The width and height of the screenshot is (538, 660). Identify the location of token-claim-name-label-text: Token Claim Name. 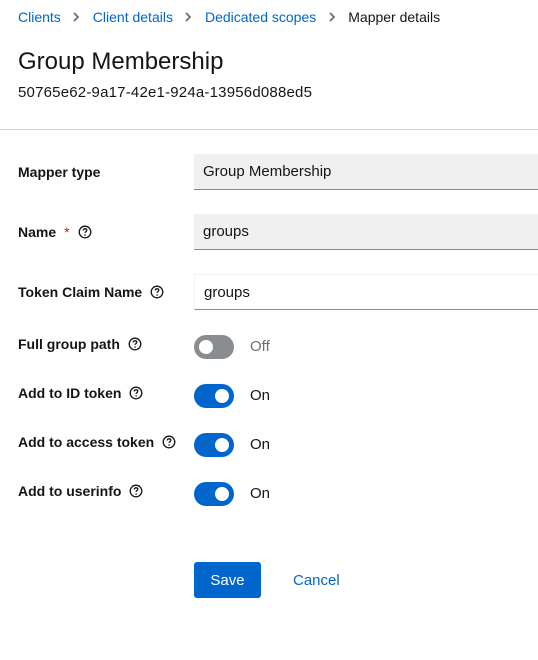
(80, 292).